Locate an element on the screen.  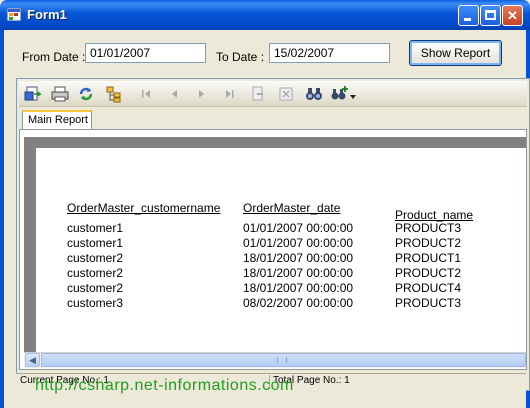
header-date: OrderMaster_date is located at coordinates (292, 208).